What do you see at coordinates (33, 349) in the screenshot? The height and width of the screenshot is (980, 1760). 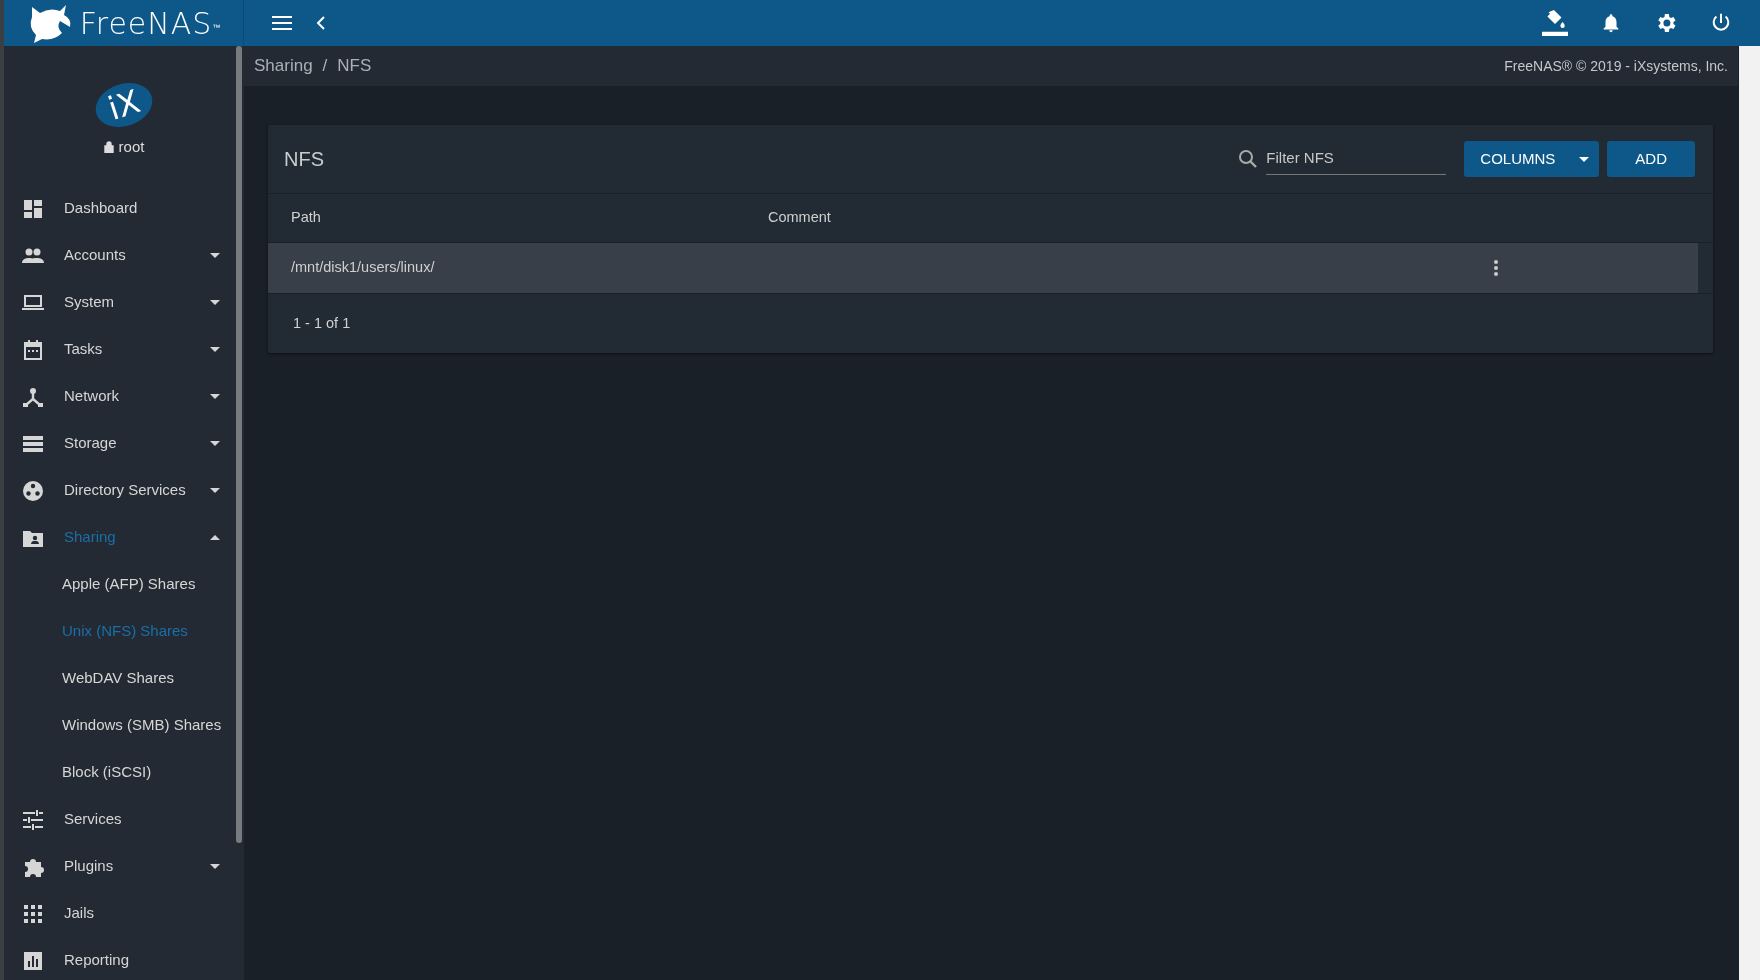 I see `calendar-icon` at bounding box center [33, 349].